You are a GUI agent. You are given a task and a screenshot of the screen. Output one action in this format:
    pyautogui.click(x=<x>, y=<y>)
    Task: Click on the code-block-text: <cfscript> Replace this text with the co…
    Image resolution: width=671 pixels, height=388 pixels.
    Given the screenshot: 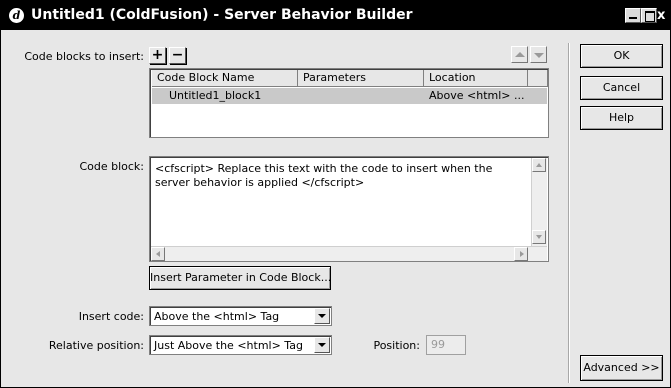 What is the action you would take?
    pyautogui.click(x=324, y=175)
    